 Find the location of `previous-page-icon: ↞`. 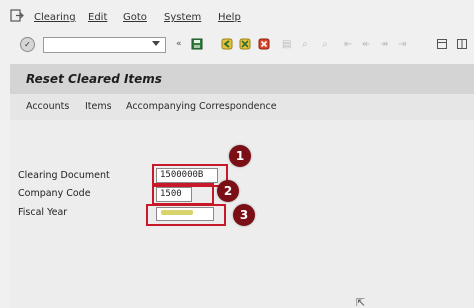

previous-page-icon: ↞ is located at coordinates (366, 44).